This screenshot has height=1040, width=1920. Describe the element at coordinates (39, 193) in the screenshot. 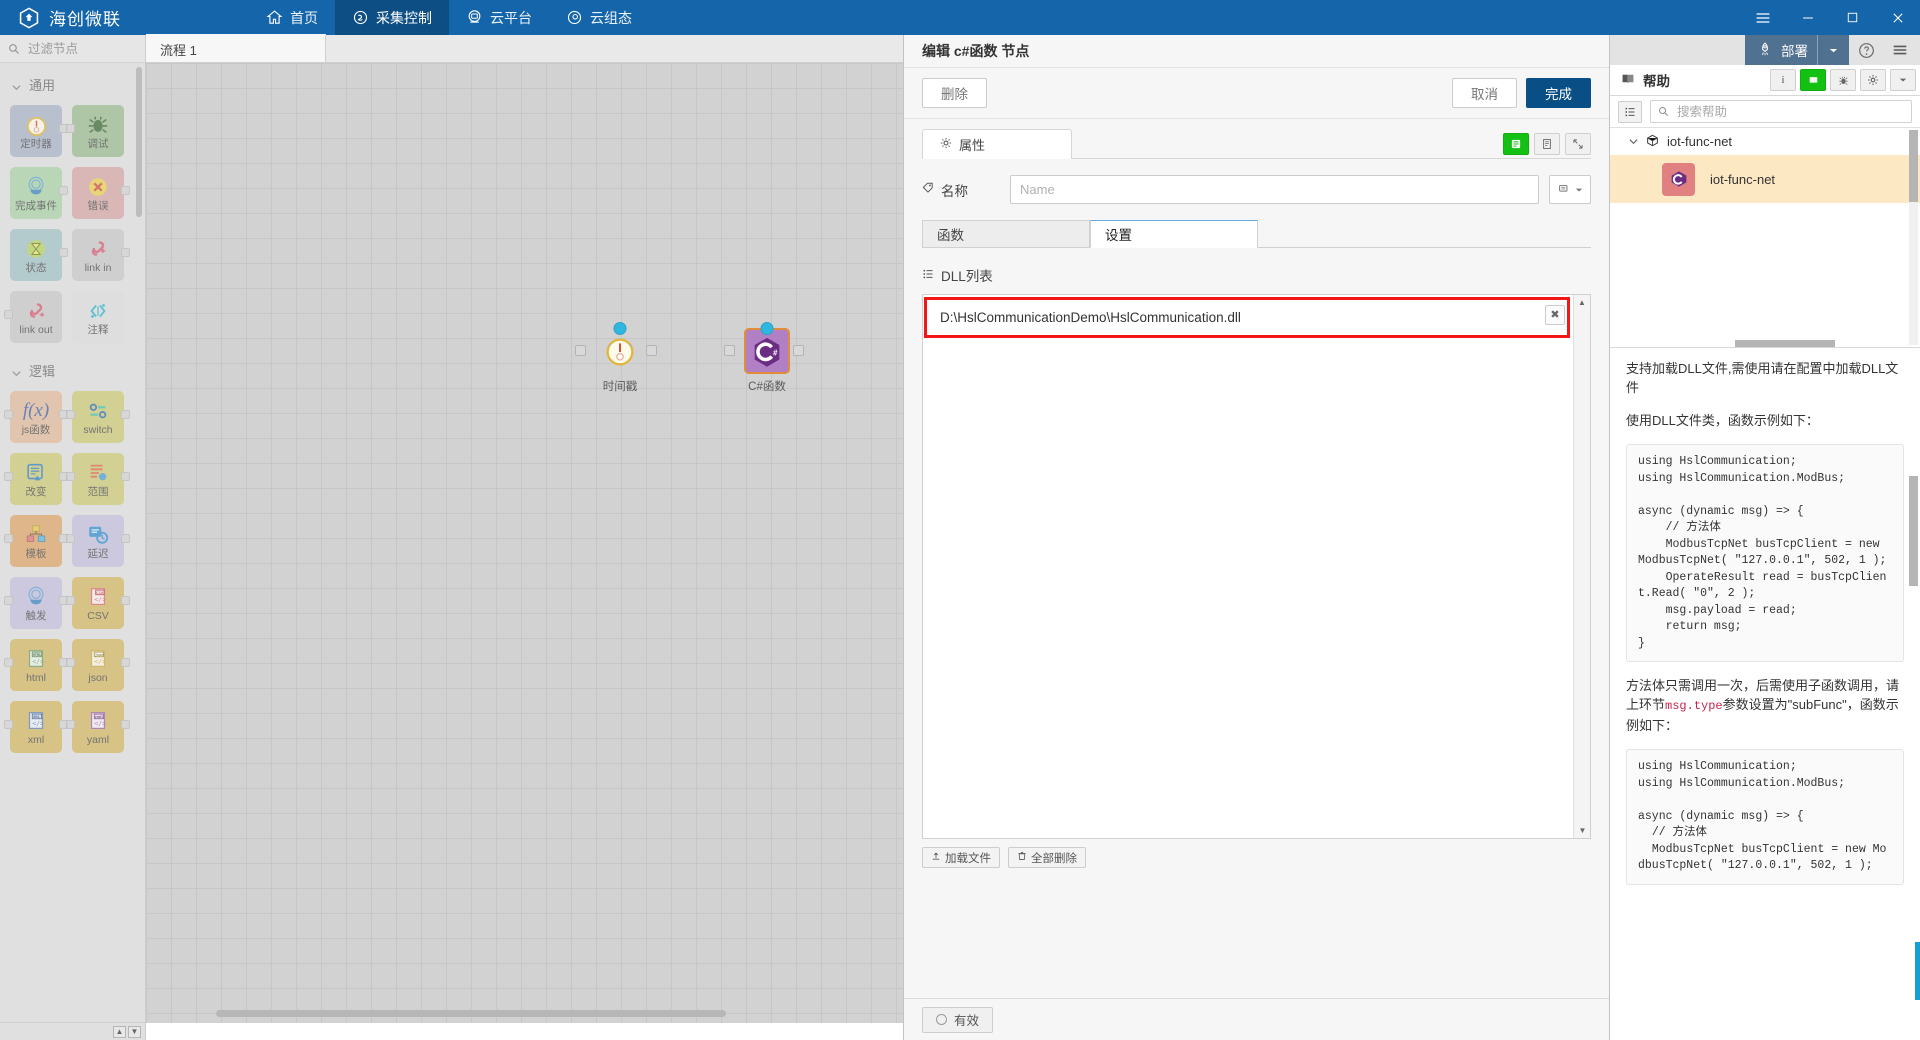

I see `palette-node-complete-event: 完成事件` at that location.